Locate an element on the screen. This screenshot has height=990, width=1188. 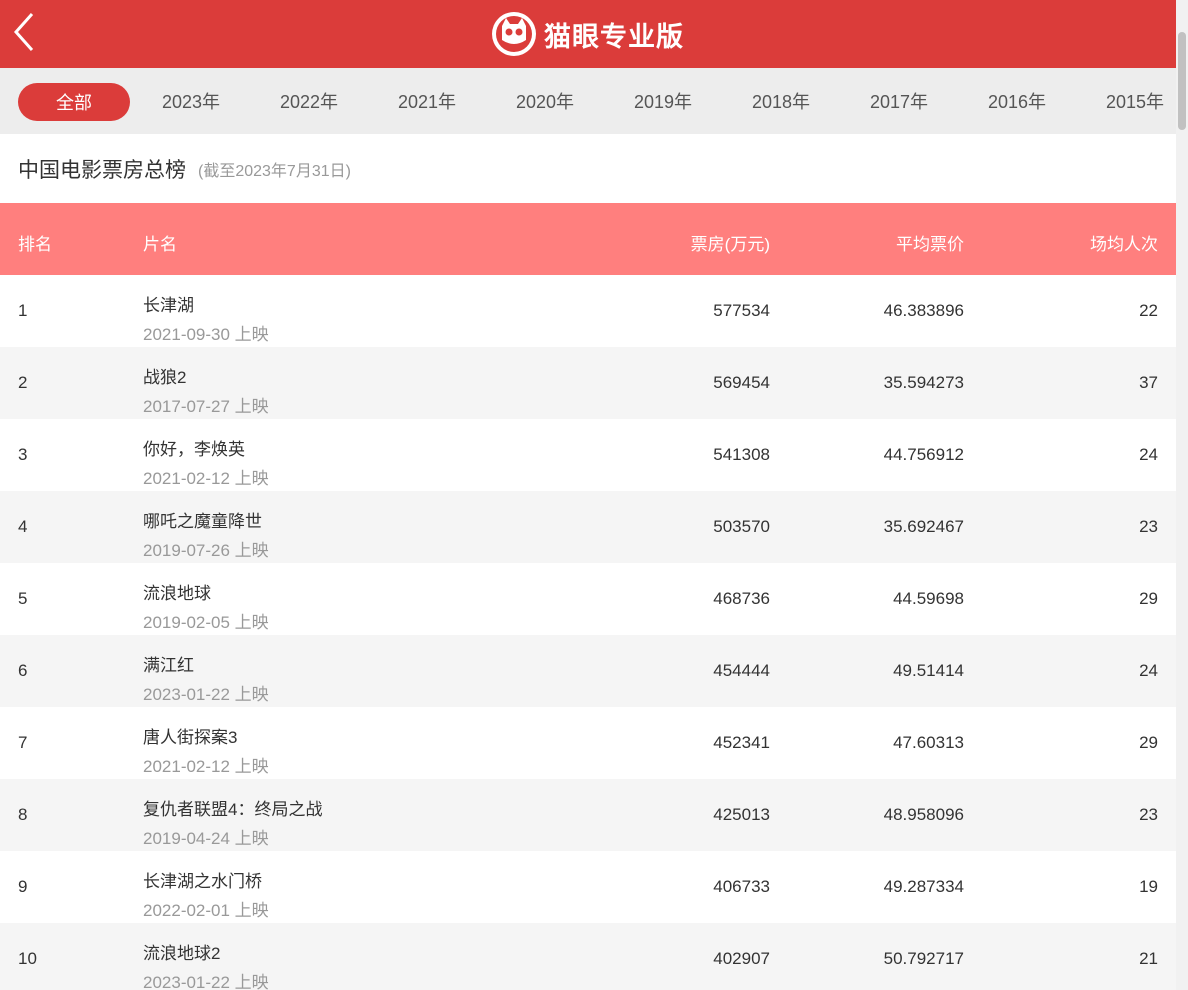
chevron-left-icon is located at coordinates (23, 32).